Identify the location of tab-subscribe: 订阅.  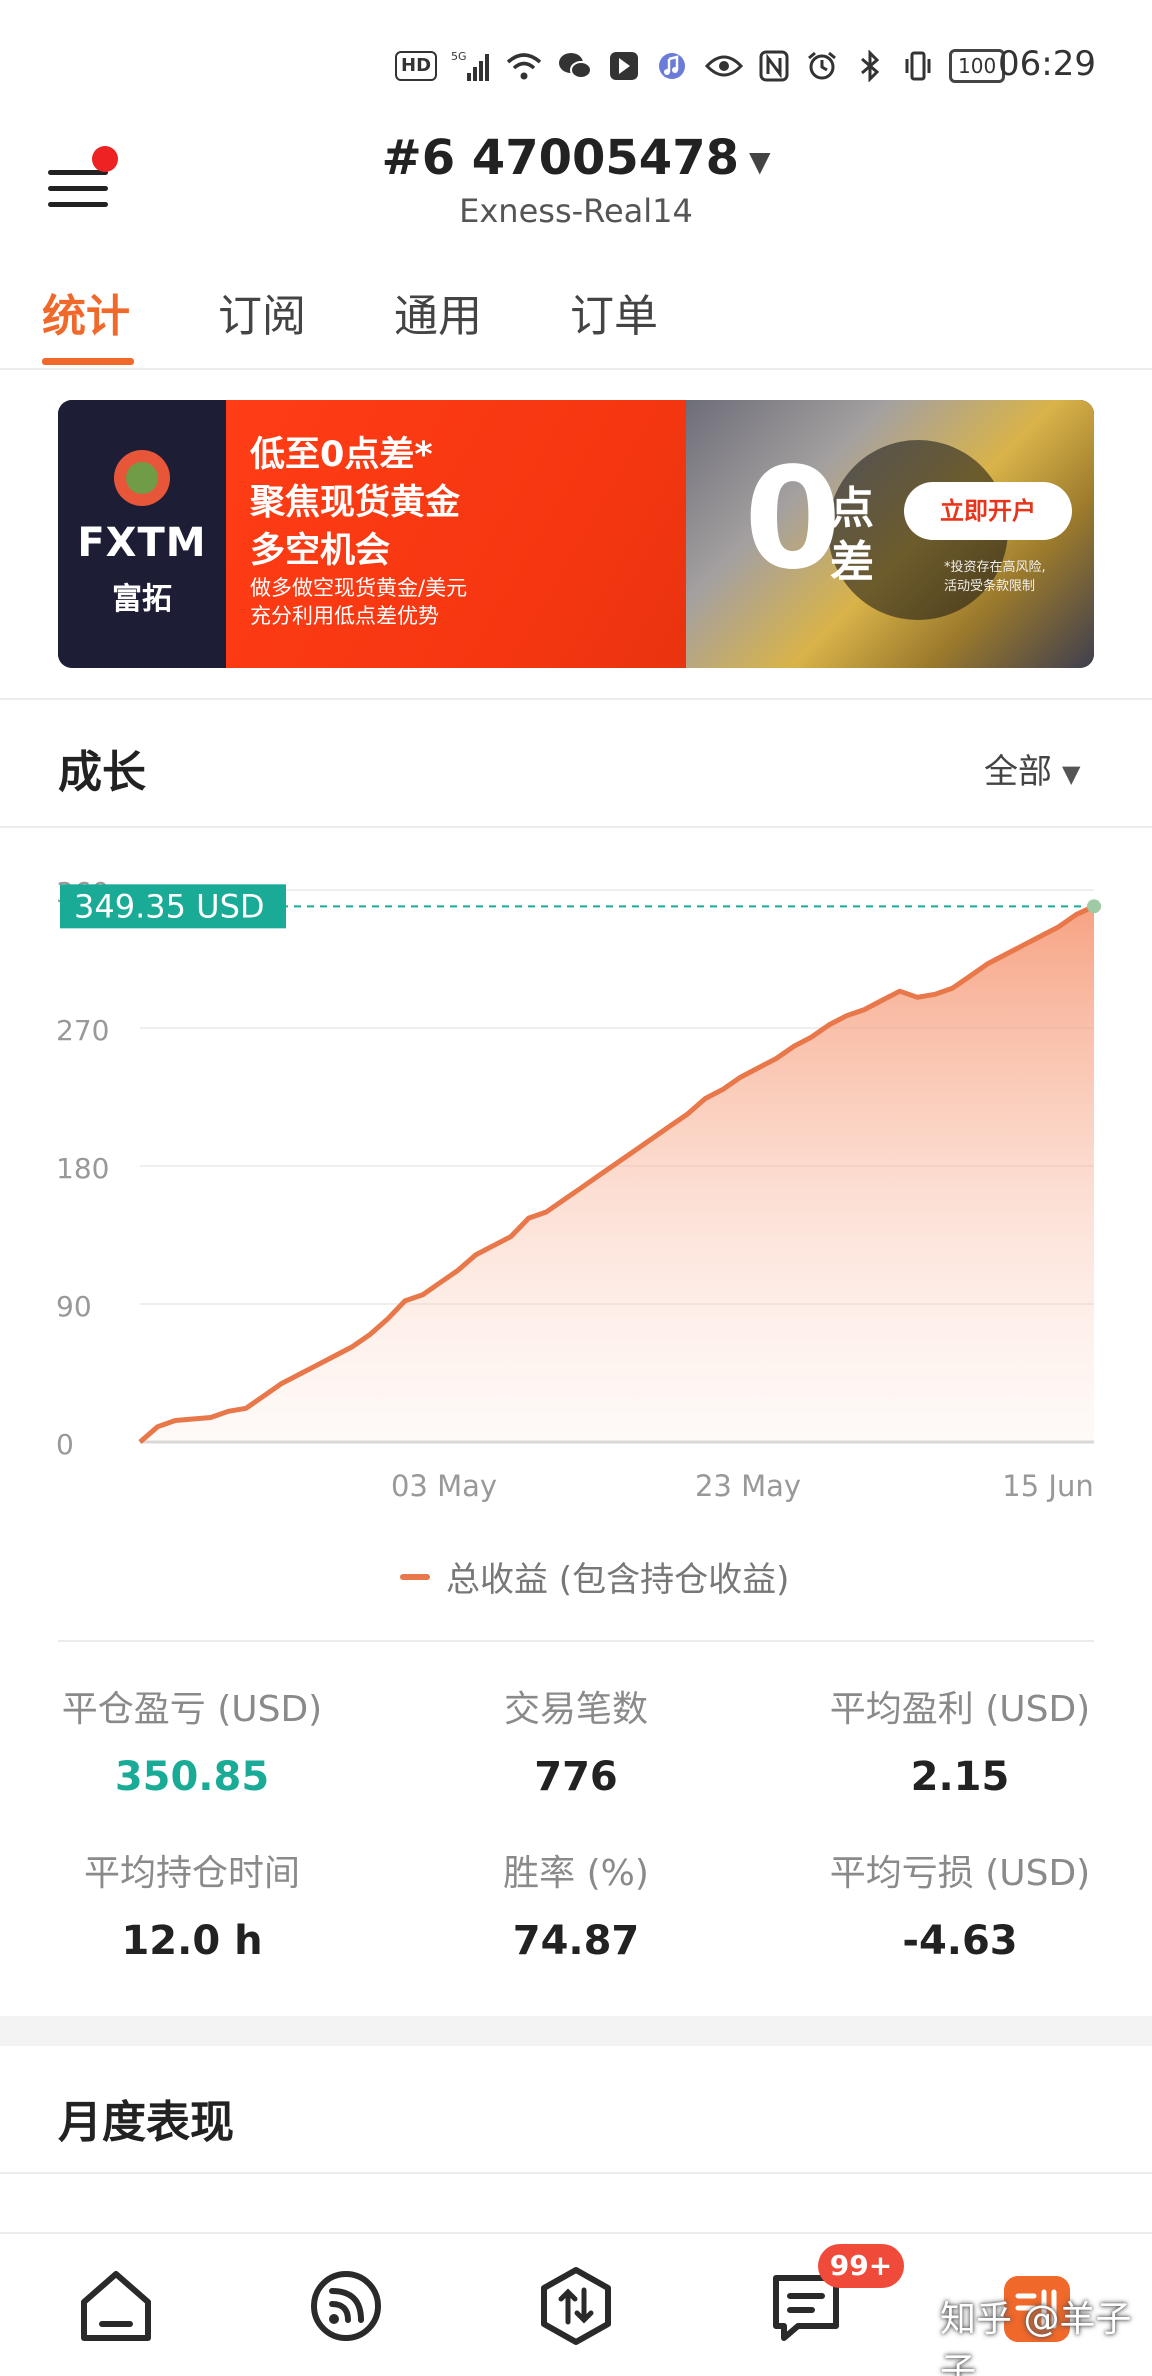
(262, 312).